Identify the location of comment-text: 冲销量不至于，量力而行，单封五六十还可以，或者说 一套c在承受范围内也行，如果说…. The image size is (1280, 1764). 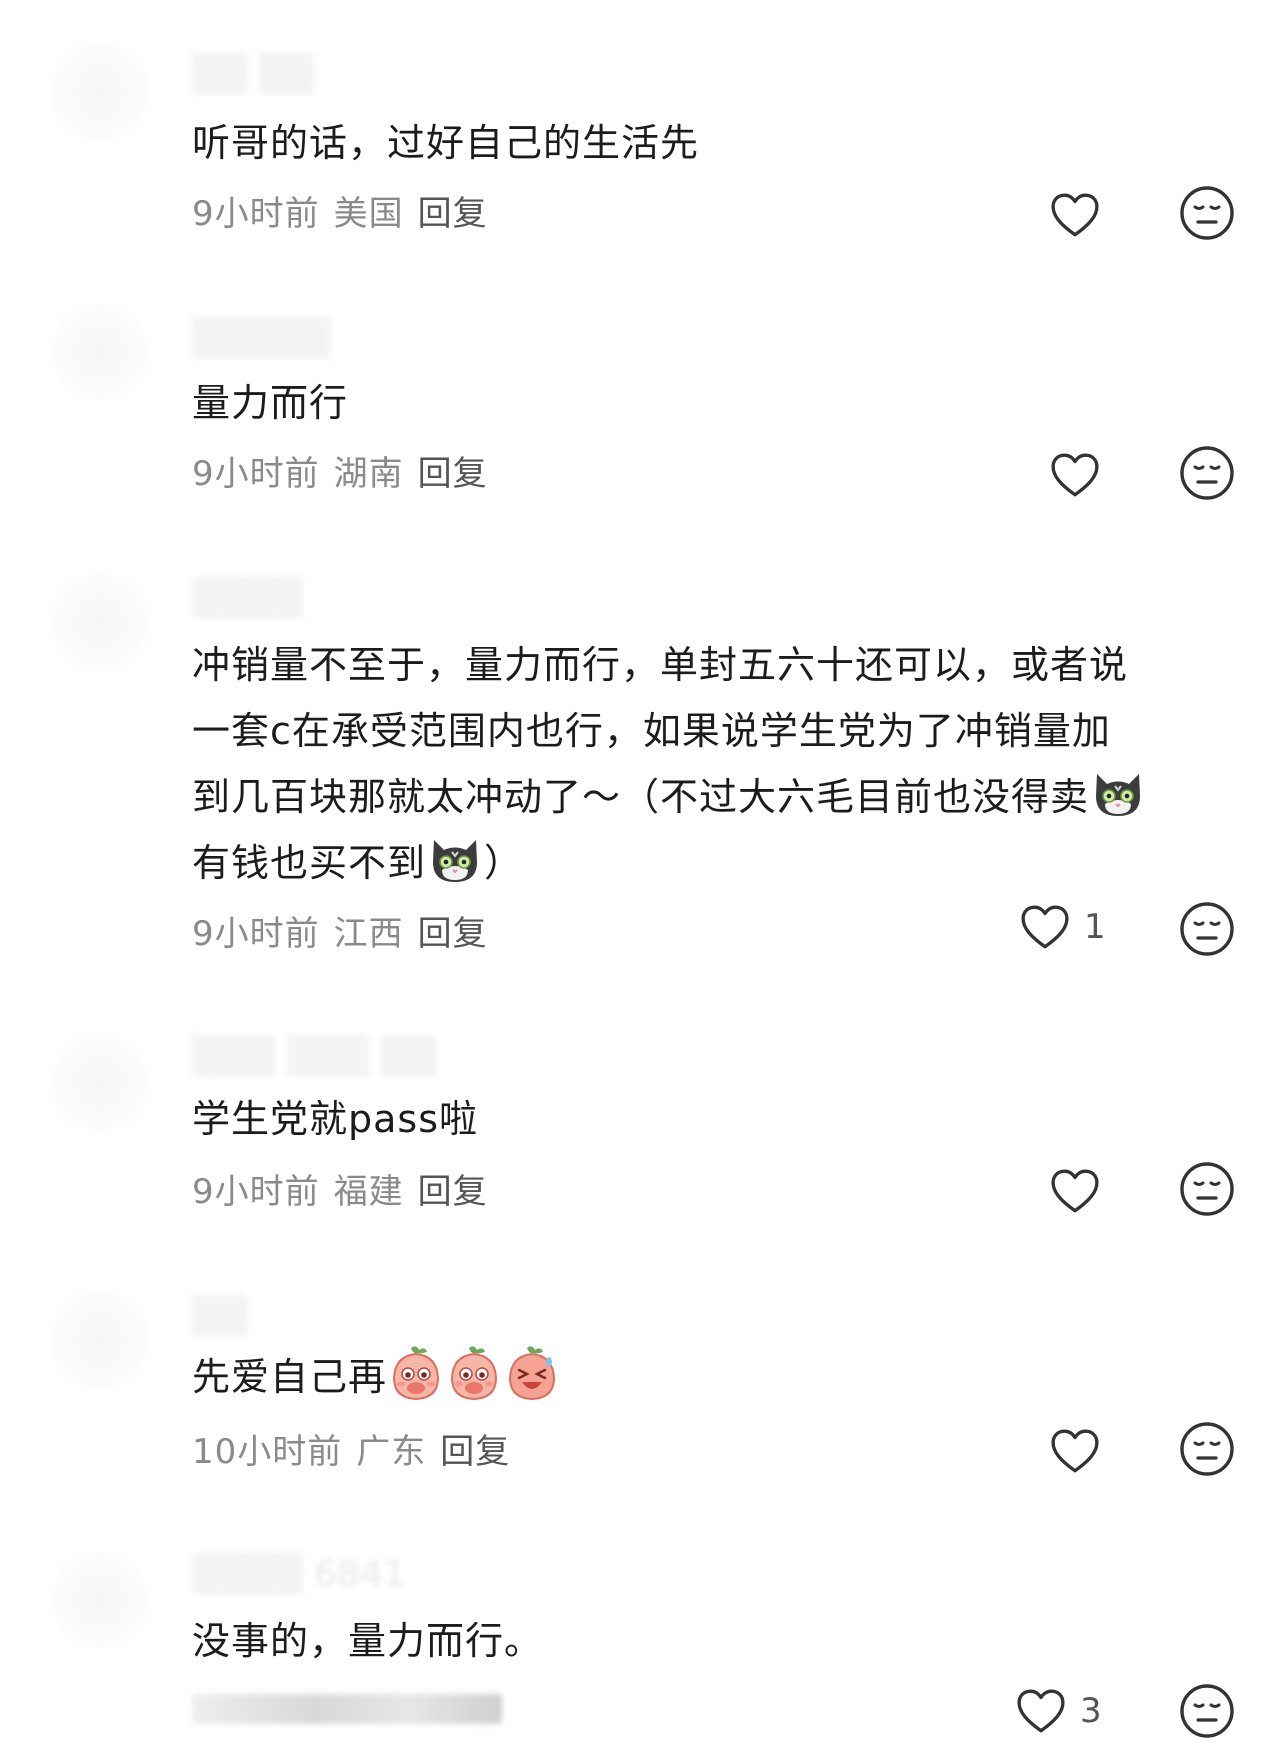
(712, 764).